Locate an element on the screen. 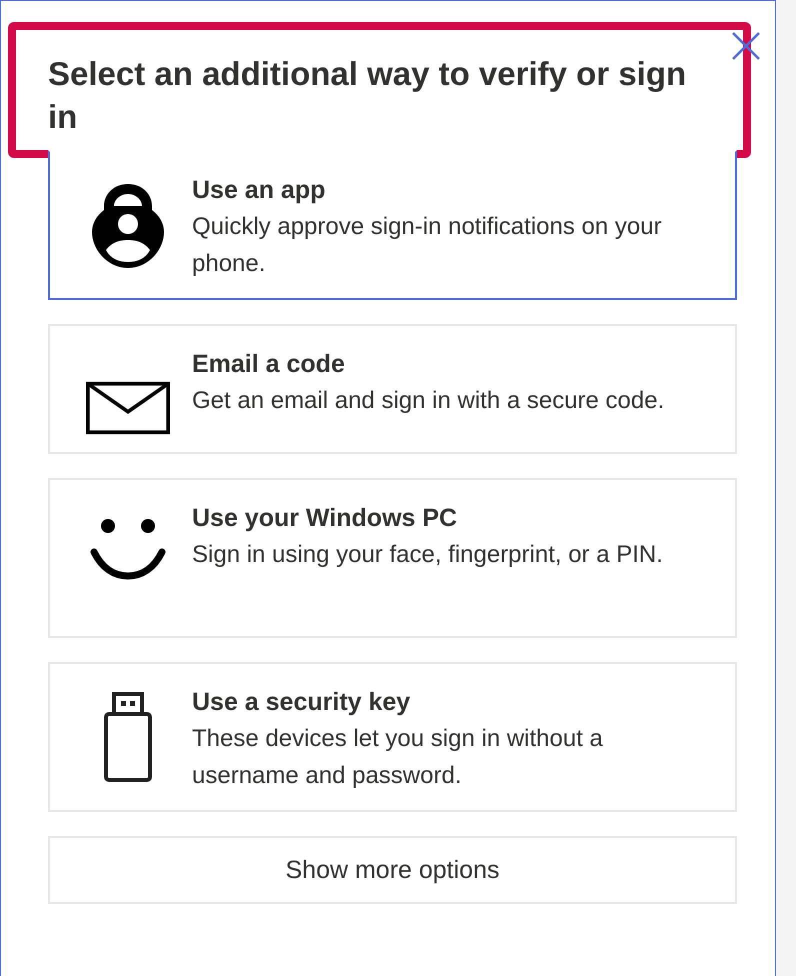  option-description: Sign in using your face, fingerprint, or a PIN. is located at coordinates (427, 555).